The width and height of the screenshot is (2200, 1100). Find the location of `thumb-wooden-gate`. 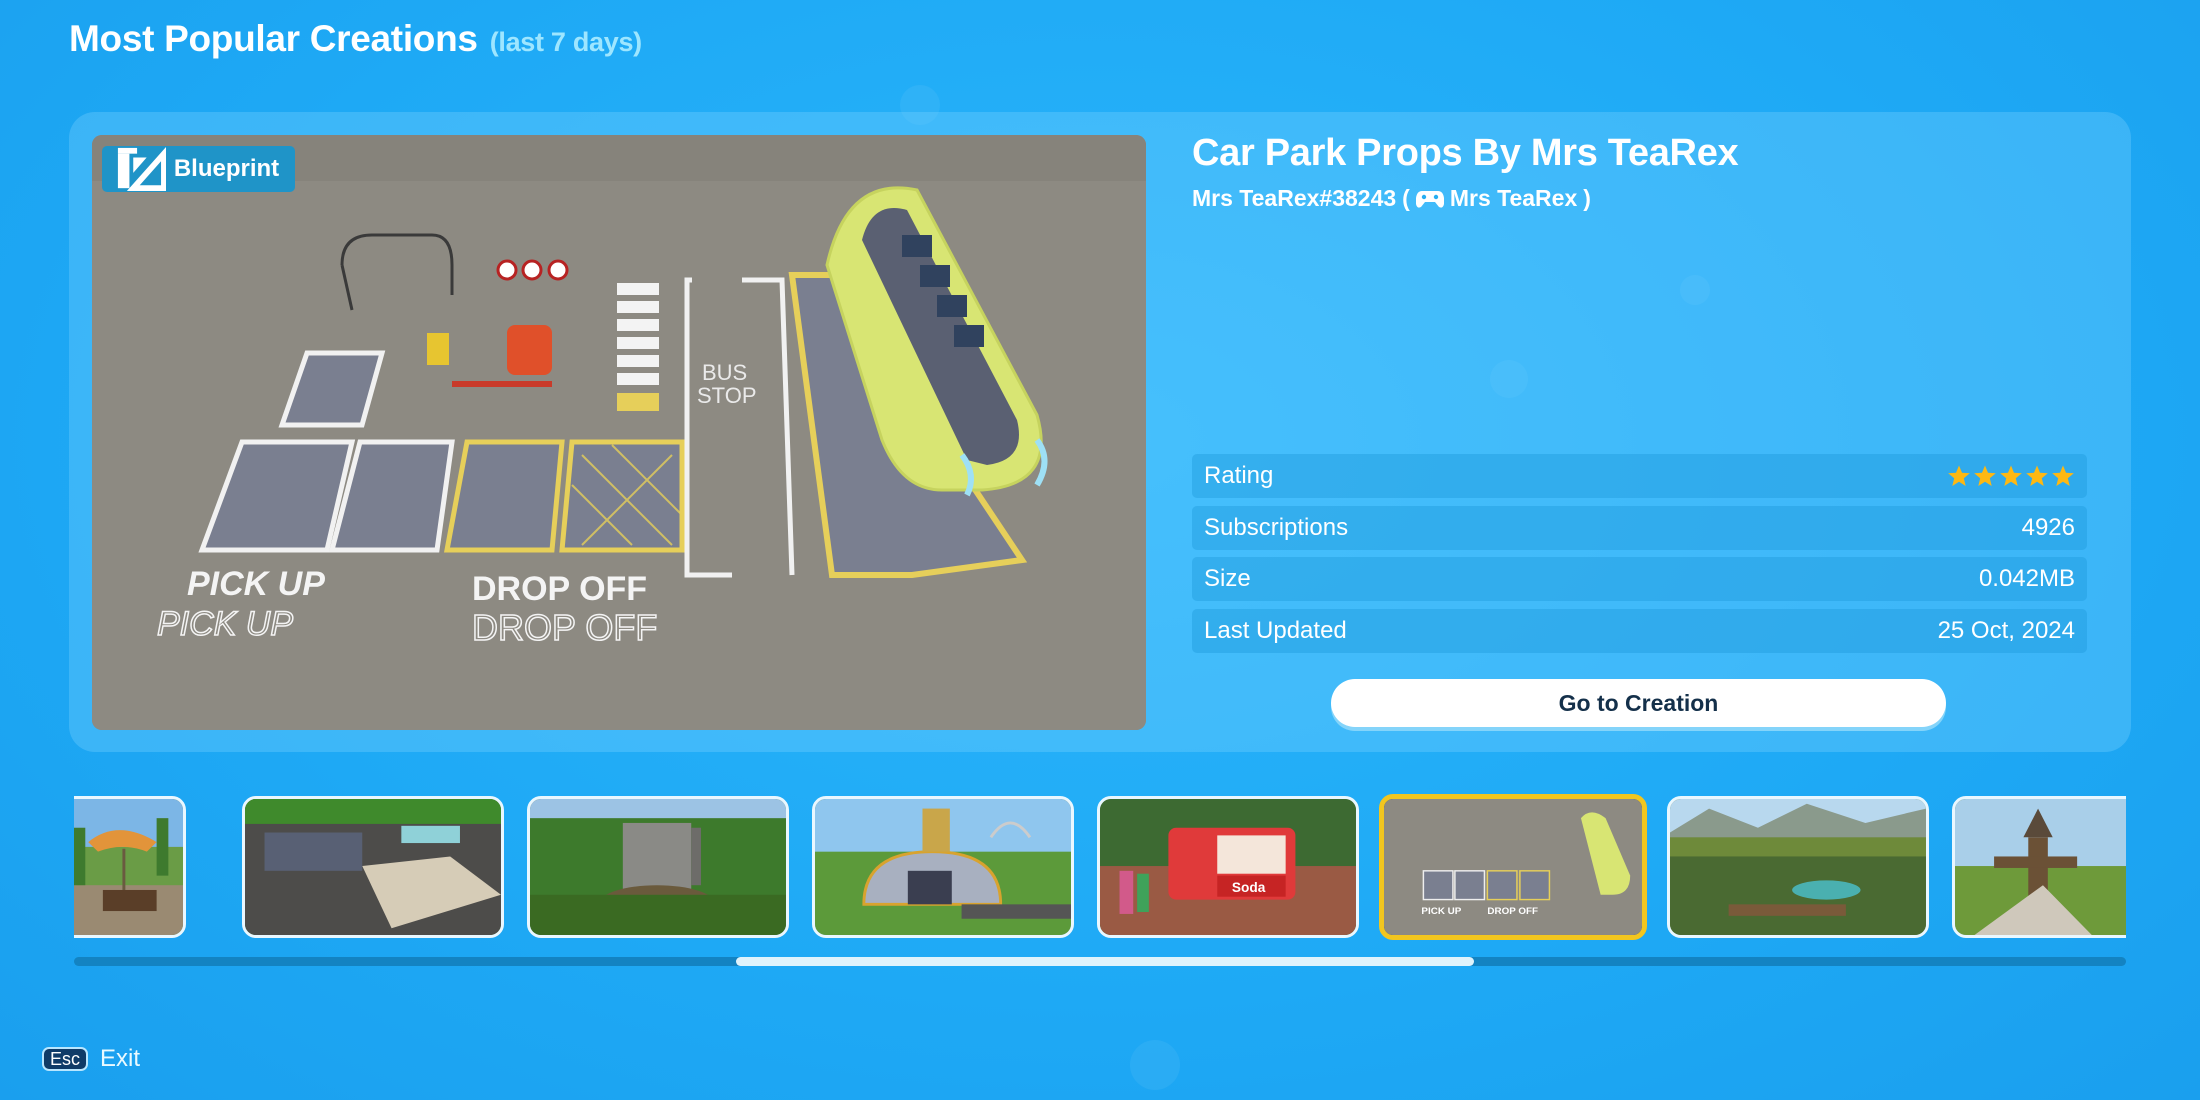

thumb-wooden-gate is located at coordinates (2040, 867).